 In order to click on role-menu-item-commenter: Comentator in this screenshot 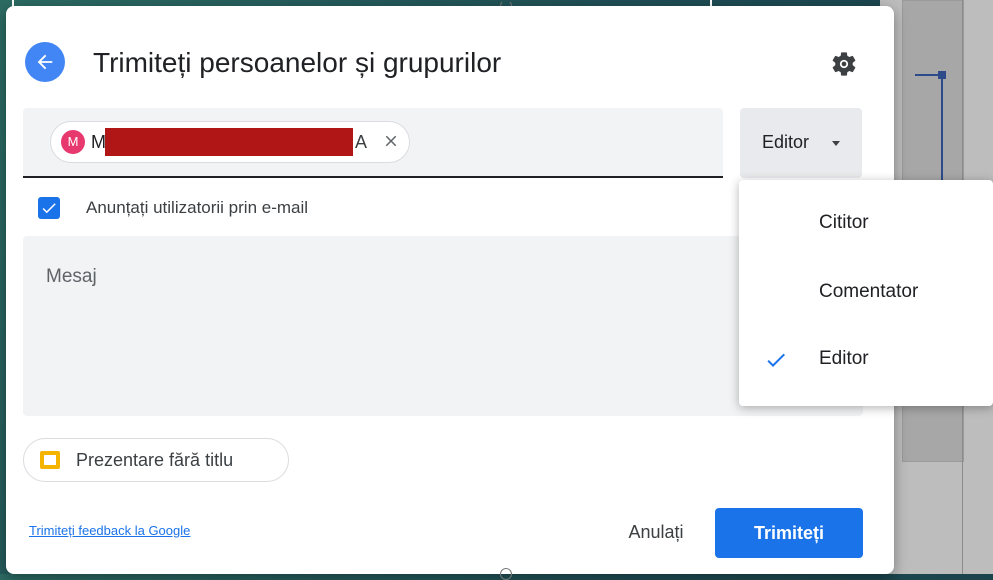, I will do `click(866, 293)`.